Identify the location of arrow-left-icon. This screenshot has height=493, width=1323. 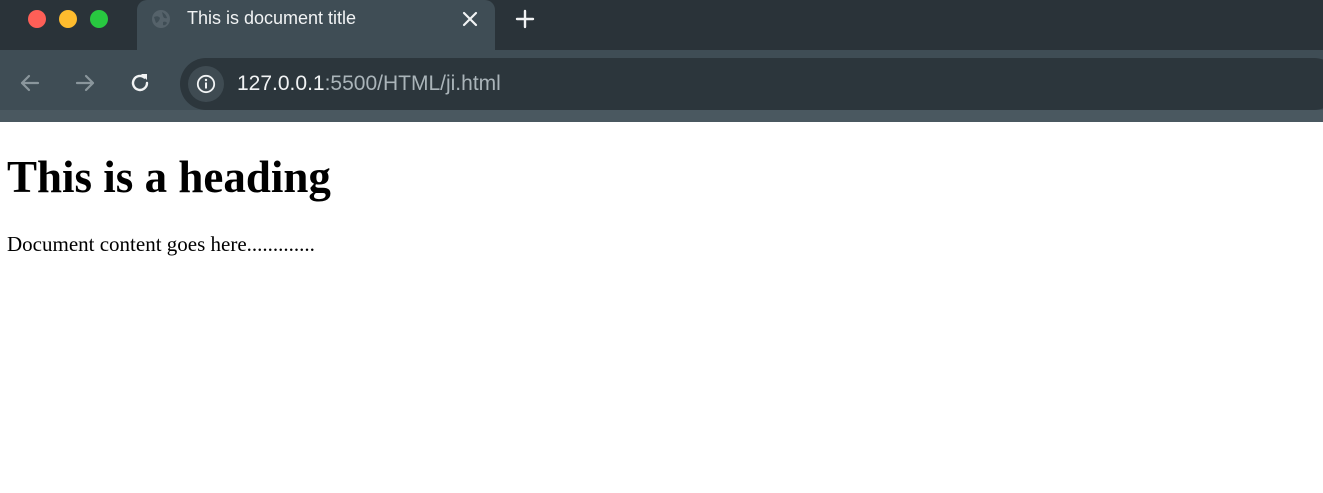
(30, 83).